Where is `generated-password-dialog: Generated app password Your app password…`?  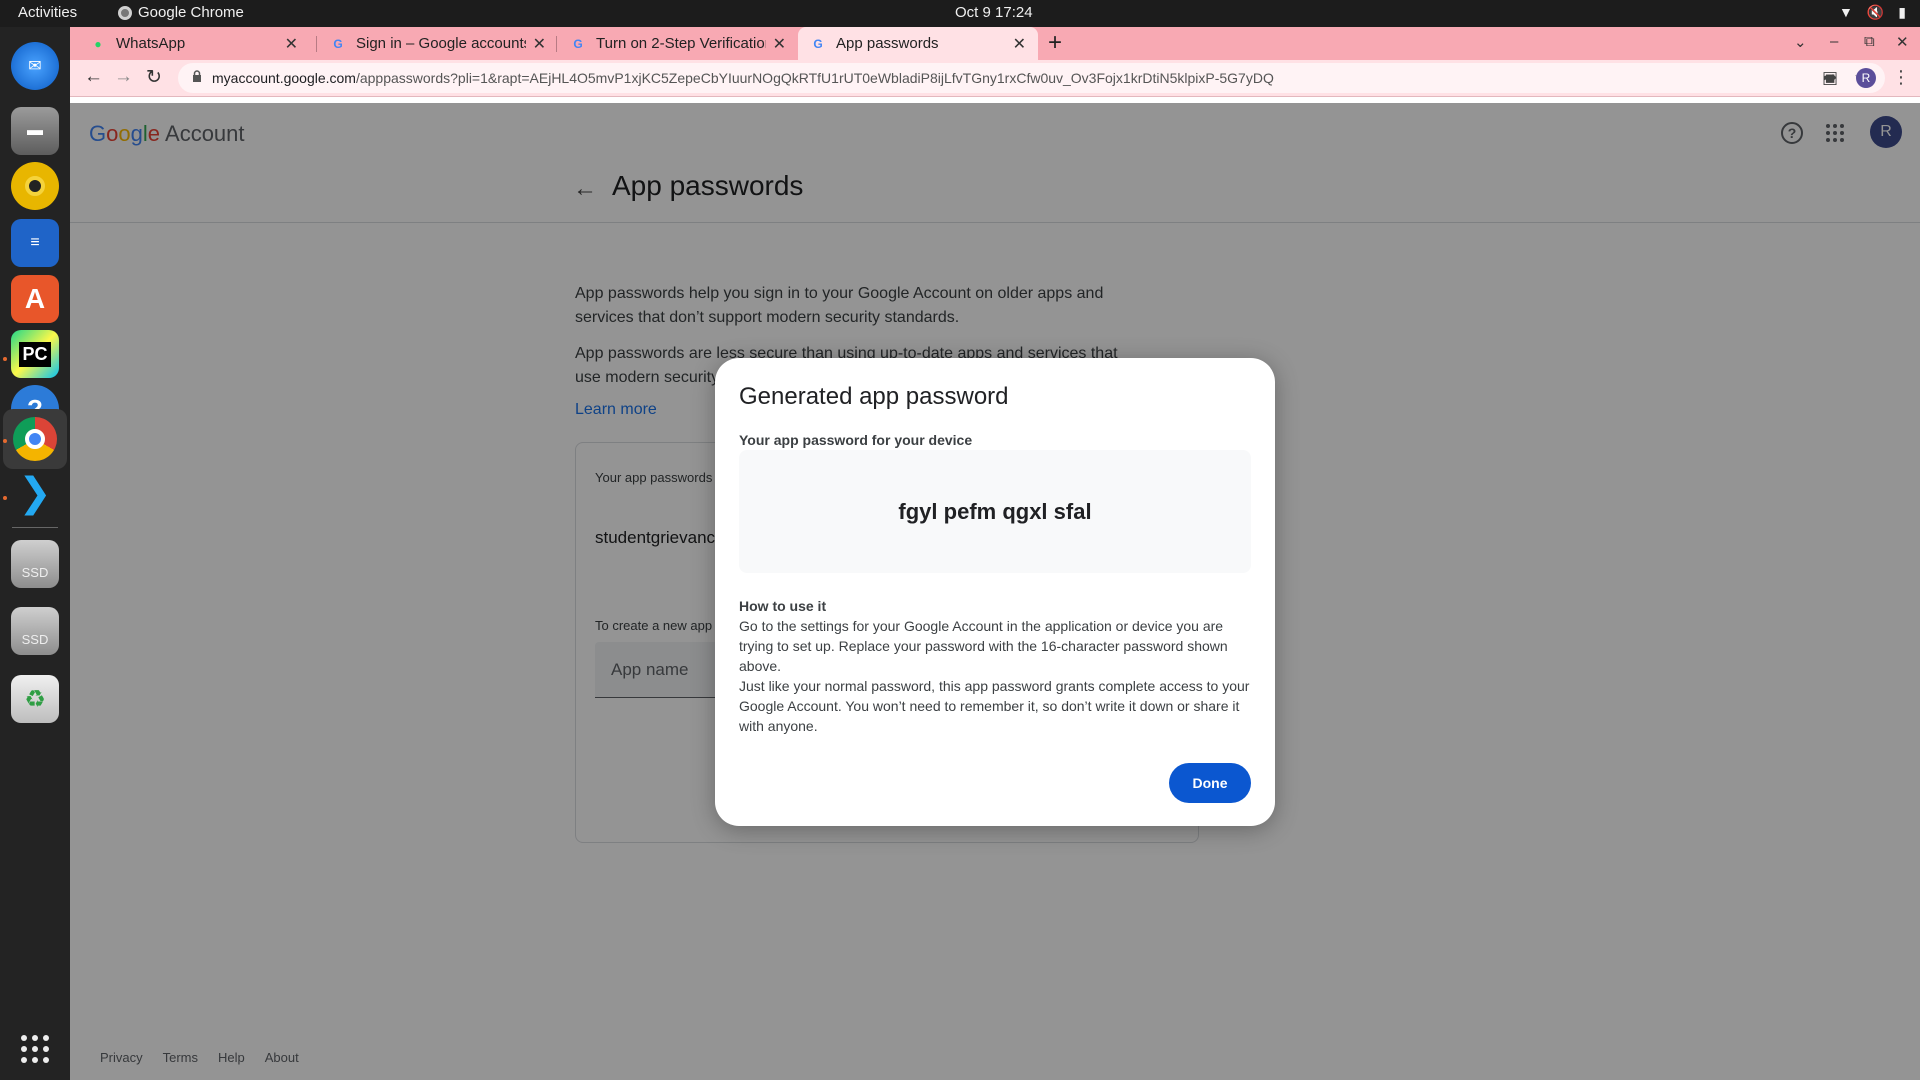 generated-password-dialog: Generated app password Your app password… is located at coordinates (995, 592).